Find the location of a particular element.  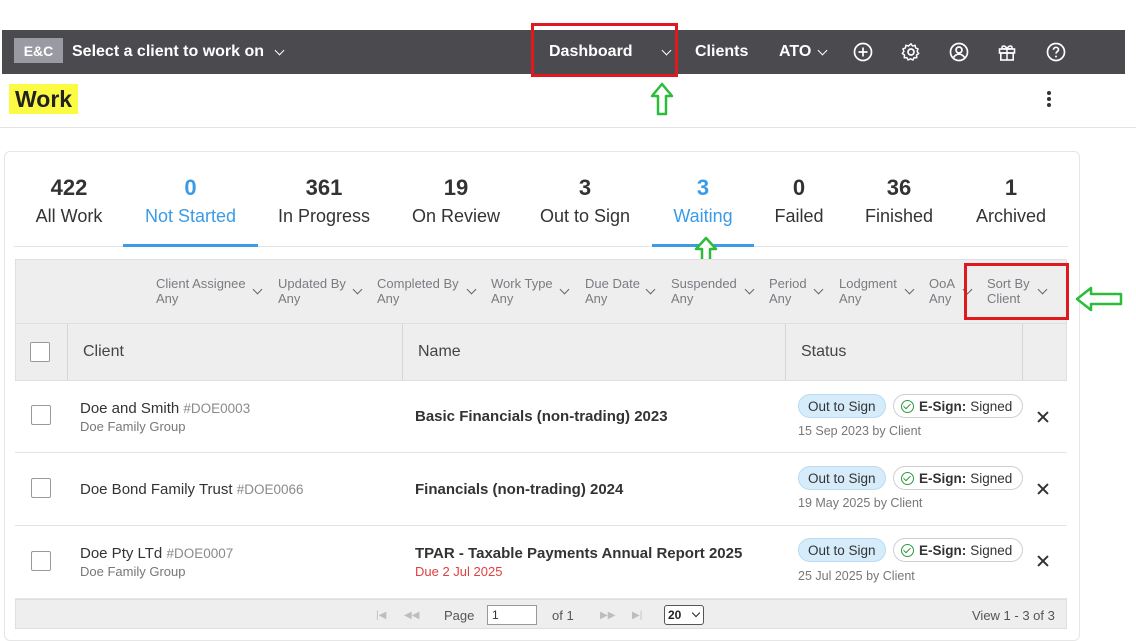

client-name-text: Doe Bond Family Trust is located at coordinates (156, 489).